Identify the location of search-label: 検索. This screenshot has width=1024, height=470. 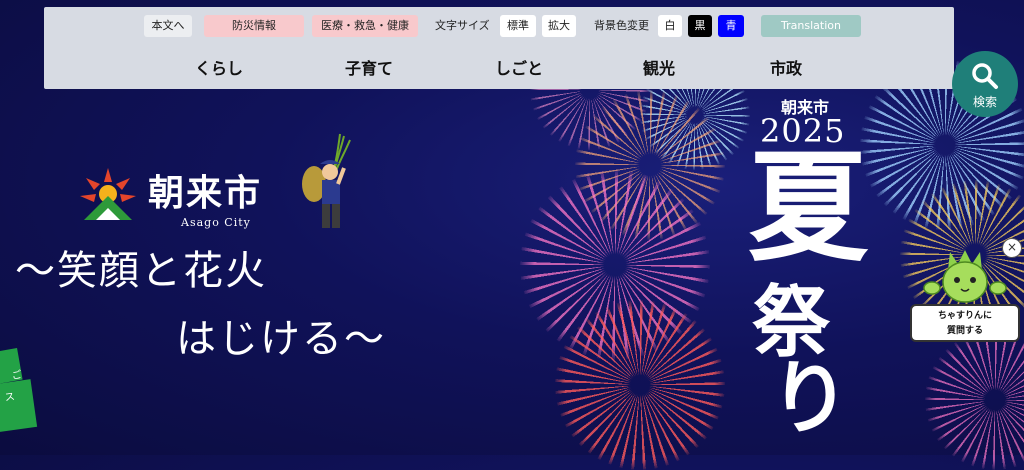
(984, 102).